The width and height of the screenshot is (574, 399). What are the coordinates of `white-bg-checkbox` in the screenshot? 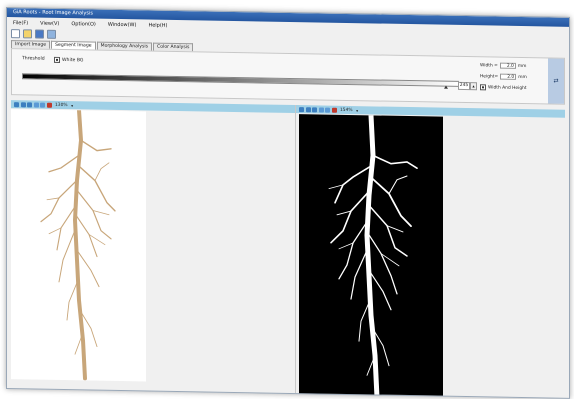 It's located at (57, 59).